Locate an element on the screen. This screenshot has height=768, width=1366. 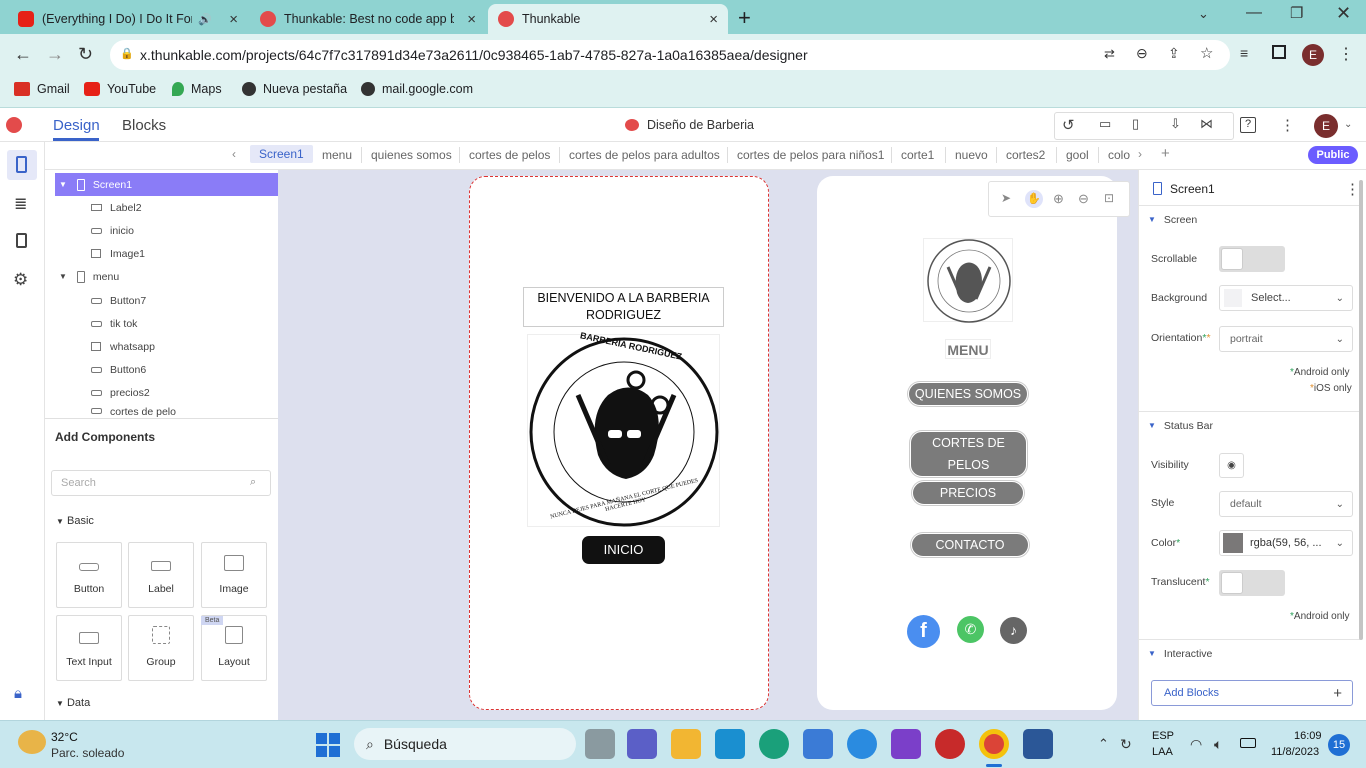
menu-icon: ⋮ is located at coordinates (1346, 54).